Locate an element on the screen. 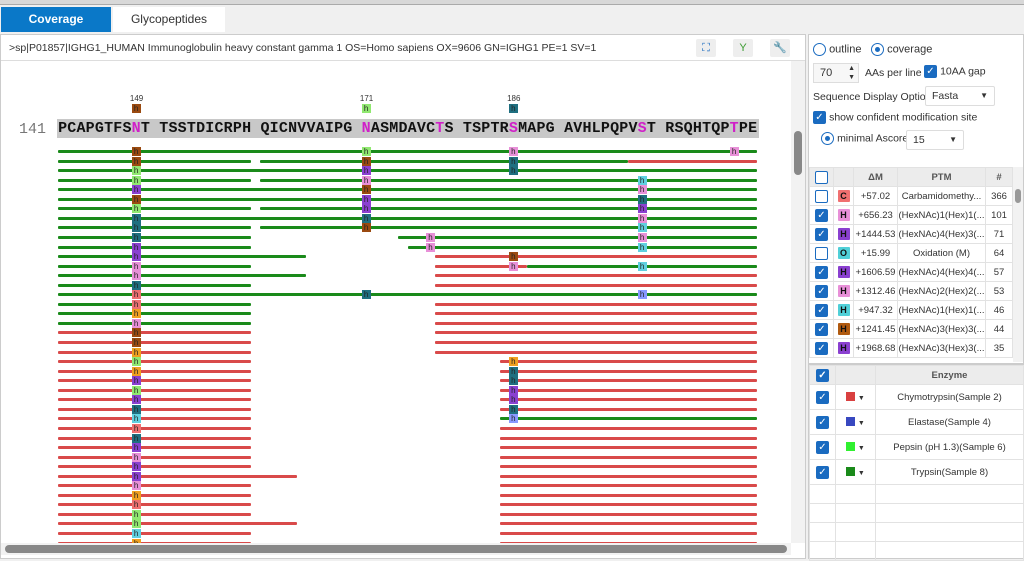 The height and width of the screenshot is (561, 1024). ptm-row: O +15.99 Oxidation (M) 64 is located at coordinates (911, 253).